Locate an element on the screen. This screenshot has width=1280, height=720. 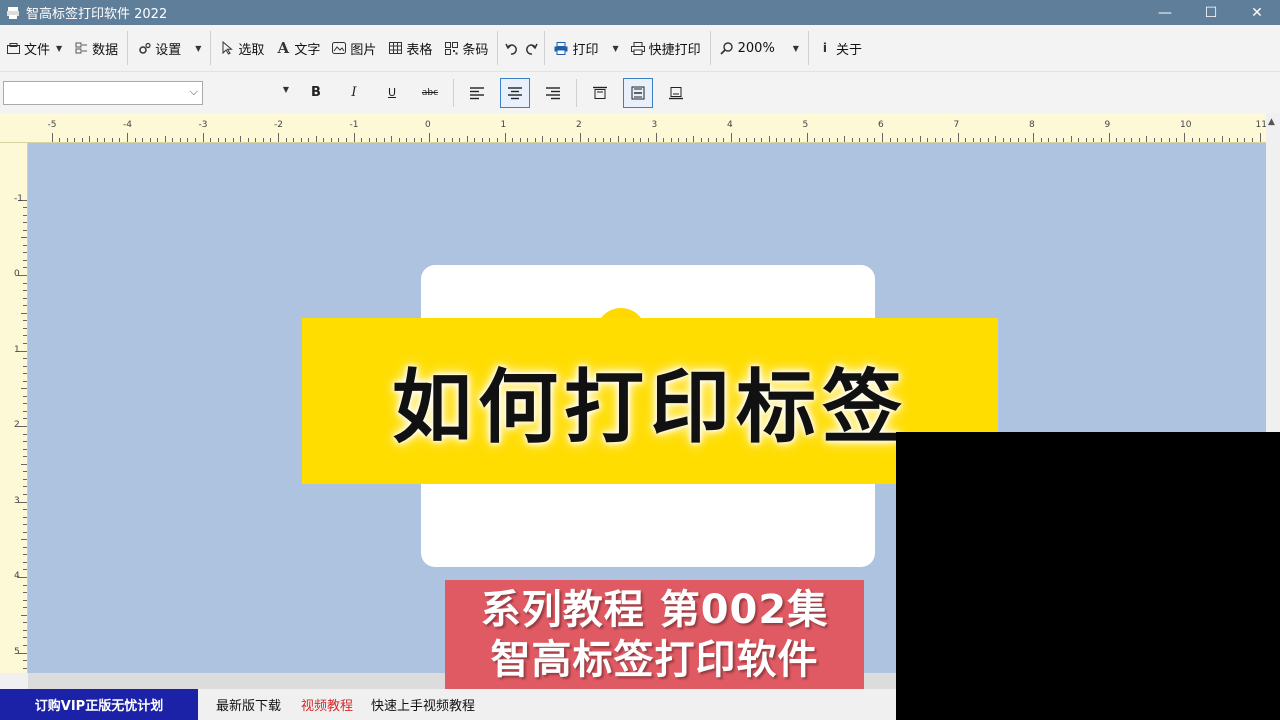
align-center-icon is located at coordinates (515, 92).